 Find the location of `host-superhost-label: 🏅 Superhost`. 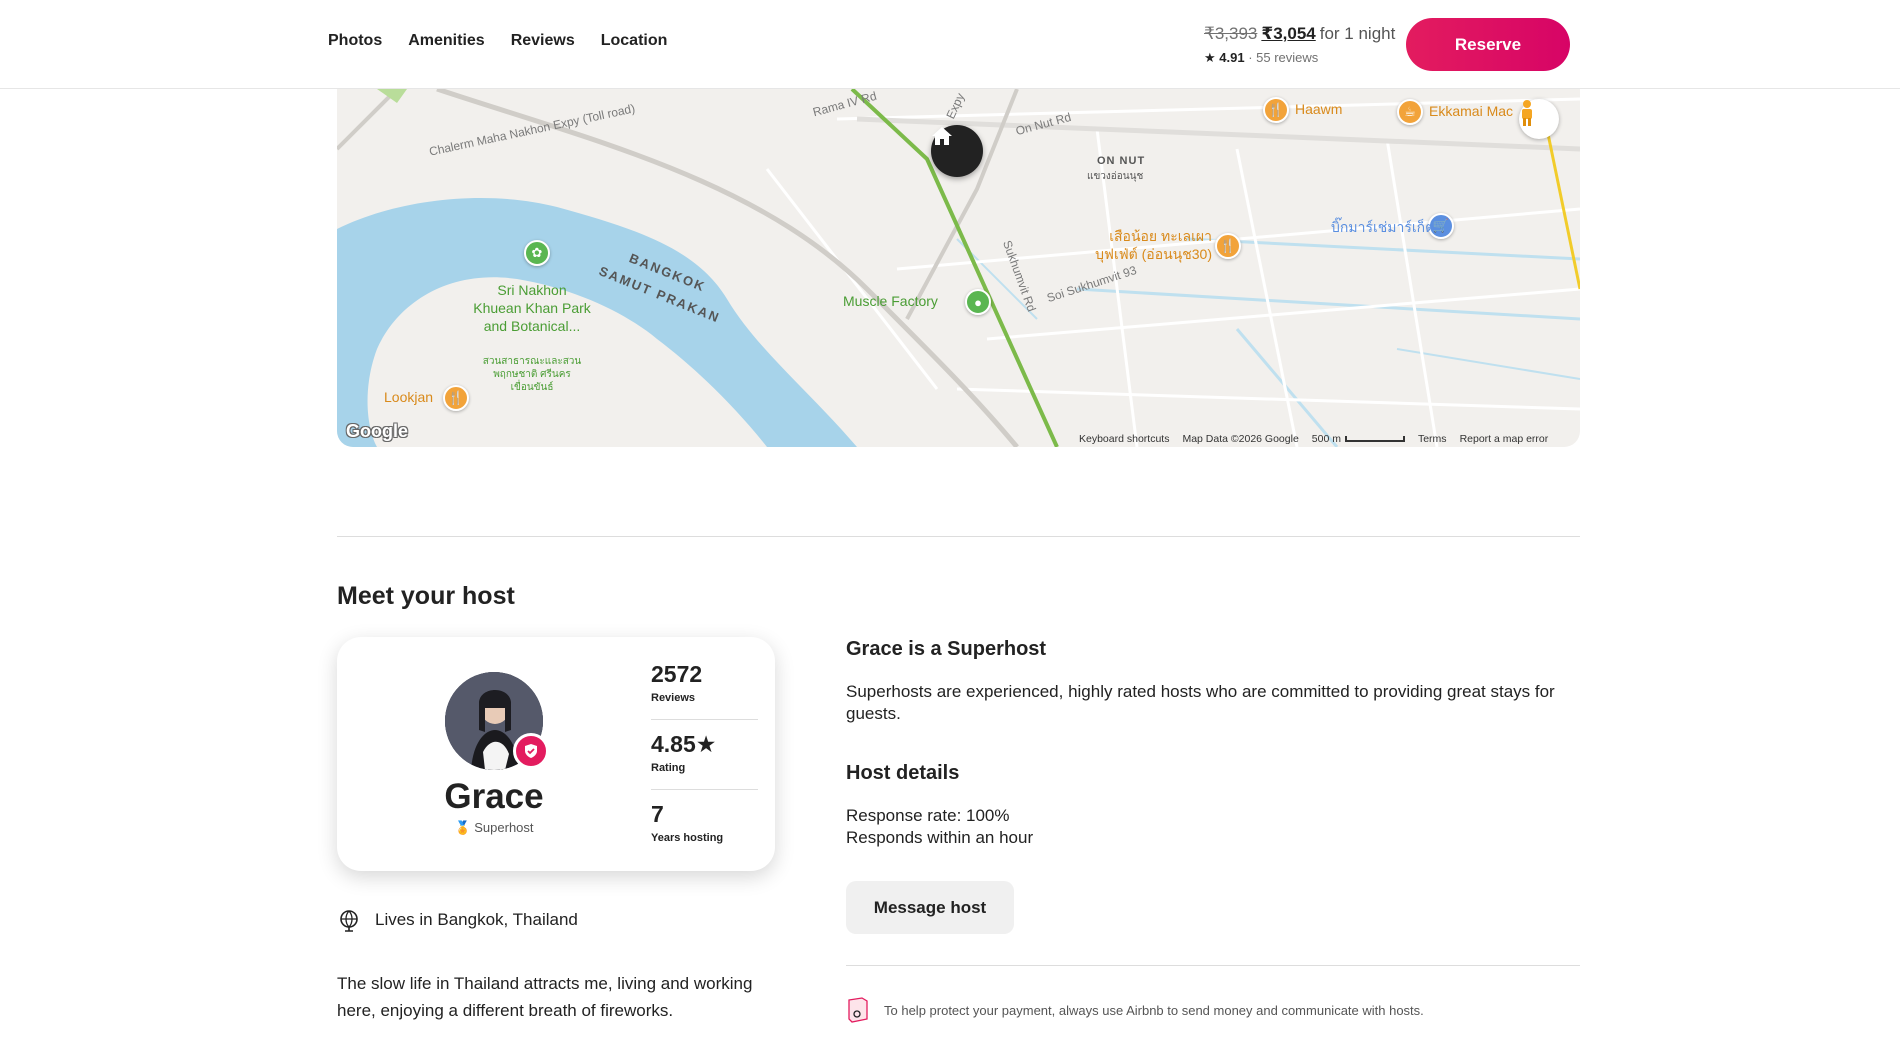

host-superhost-label: 🏅 Superhost is located at coordinates (494, 827).